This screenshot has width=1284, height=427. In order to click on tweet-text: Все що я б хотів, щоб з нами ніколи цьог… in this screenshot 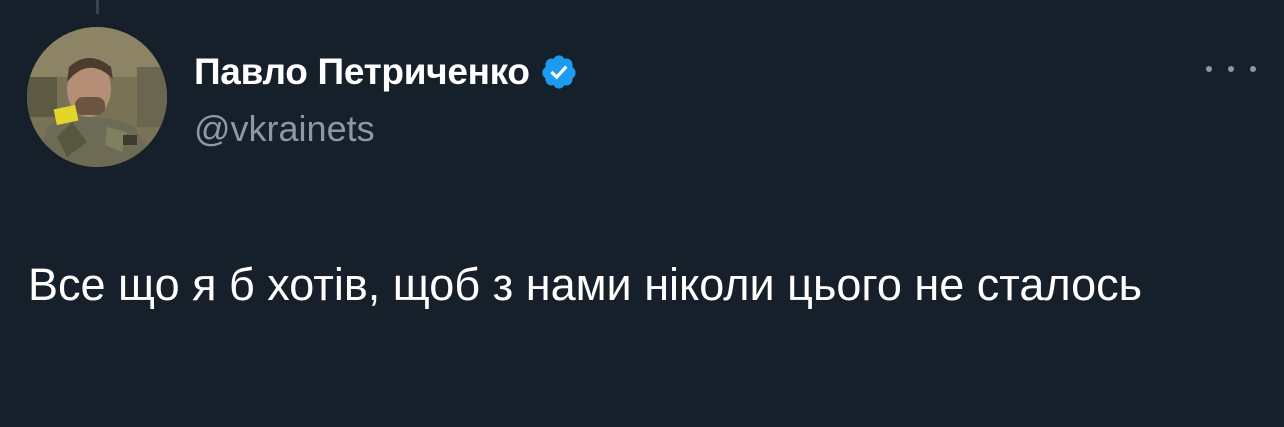, I will do `click(585, 284)`.